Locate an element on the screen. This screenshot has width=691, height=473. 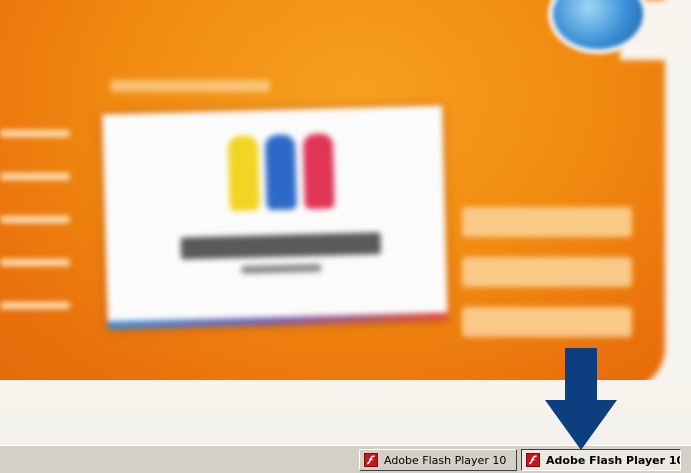
arrow-shape is located at coordinates (581, 399).